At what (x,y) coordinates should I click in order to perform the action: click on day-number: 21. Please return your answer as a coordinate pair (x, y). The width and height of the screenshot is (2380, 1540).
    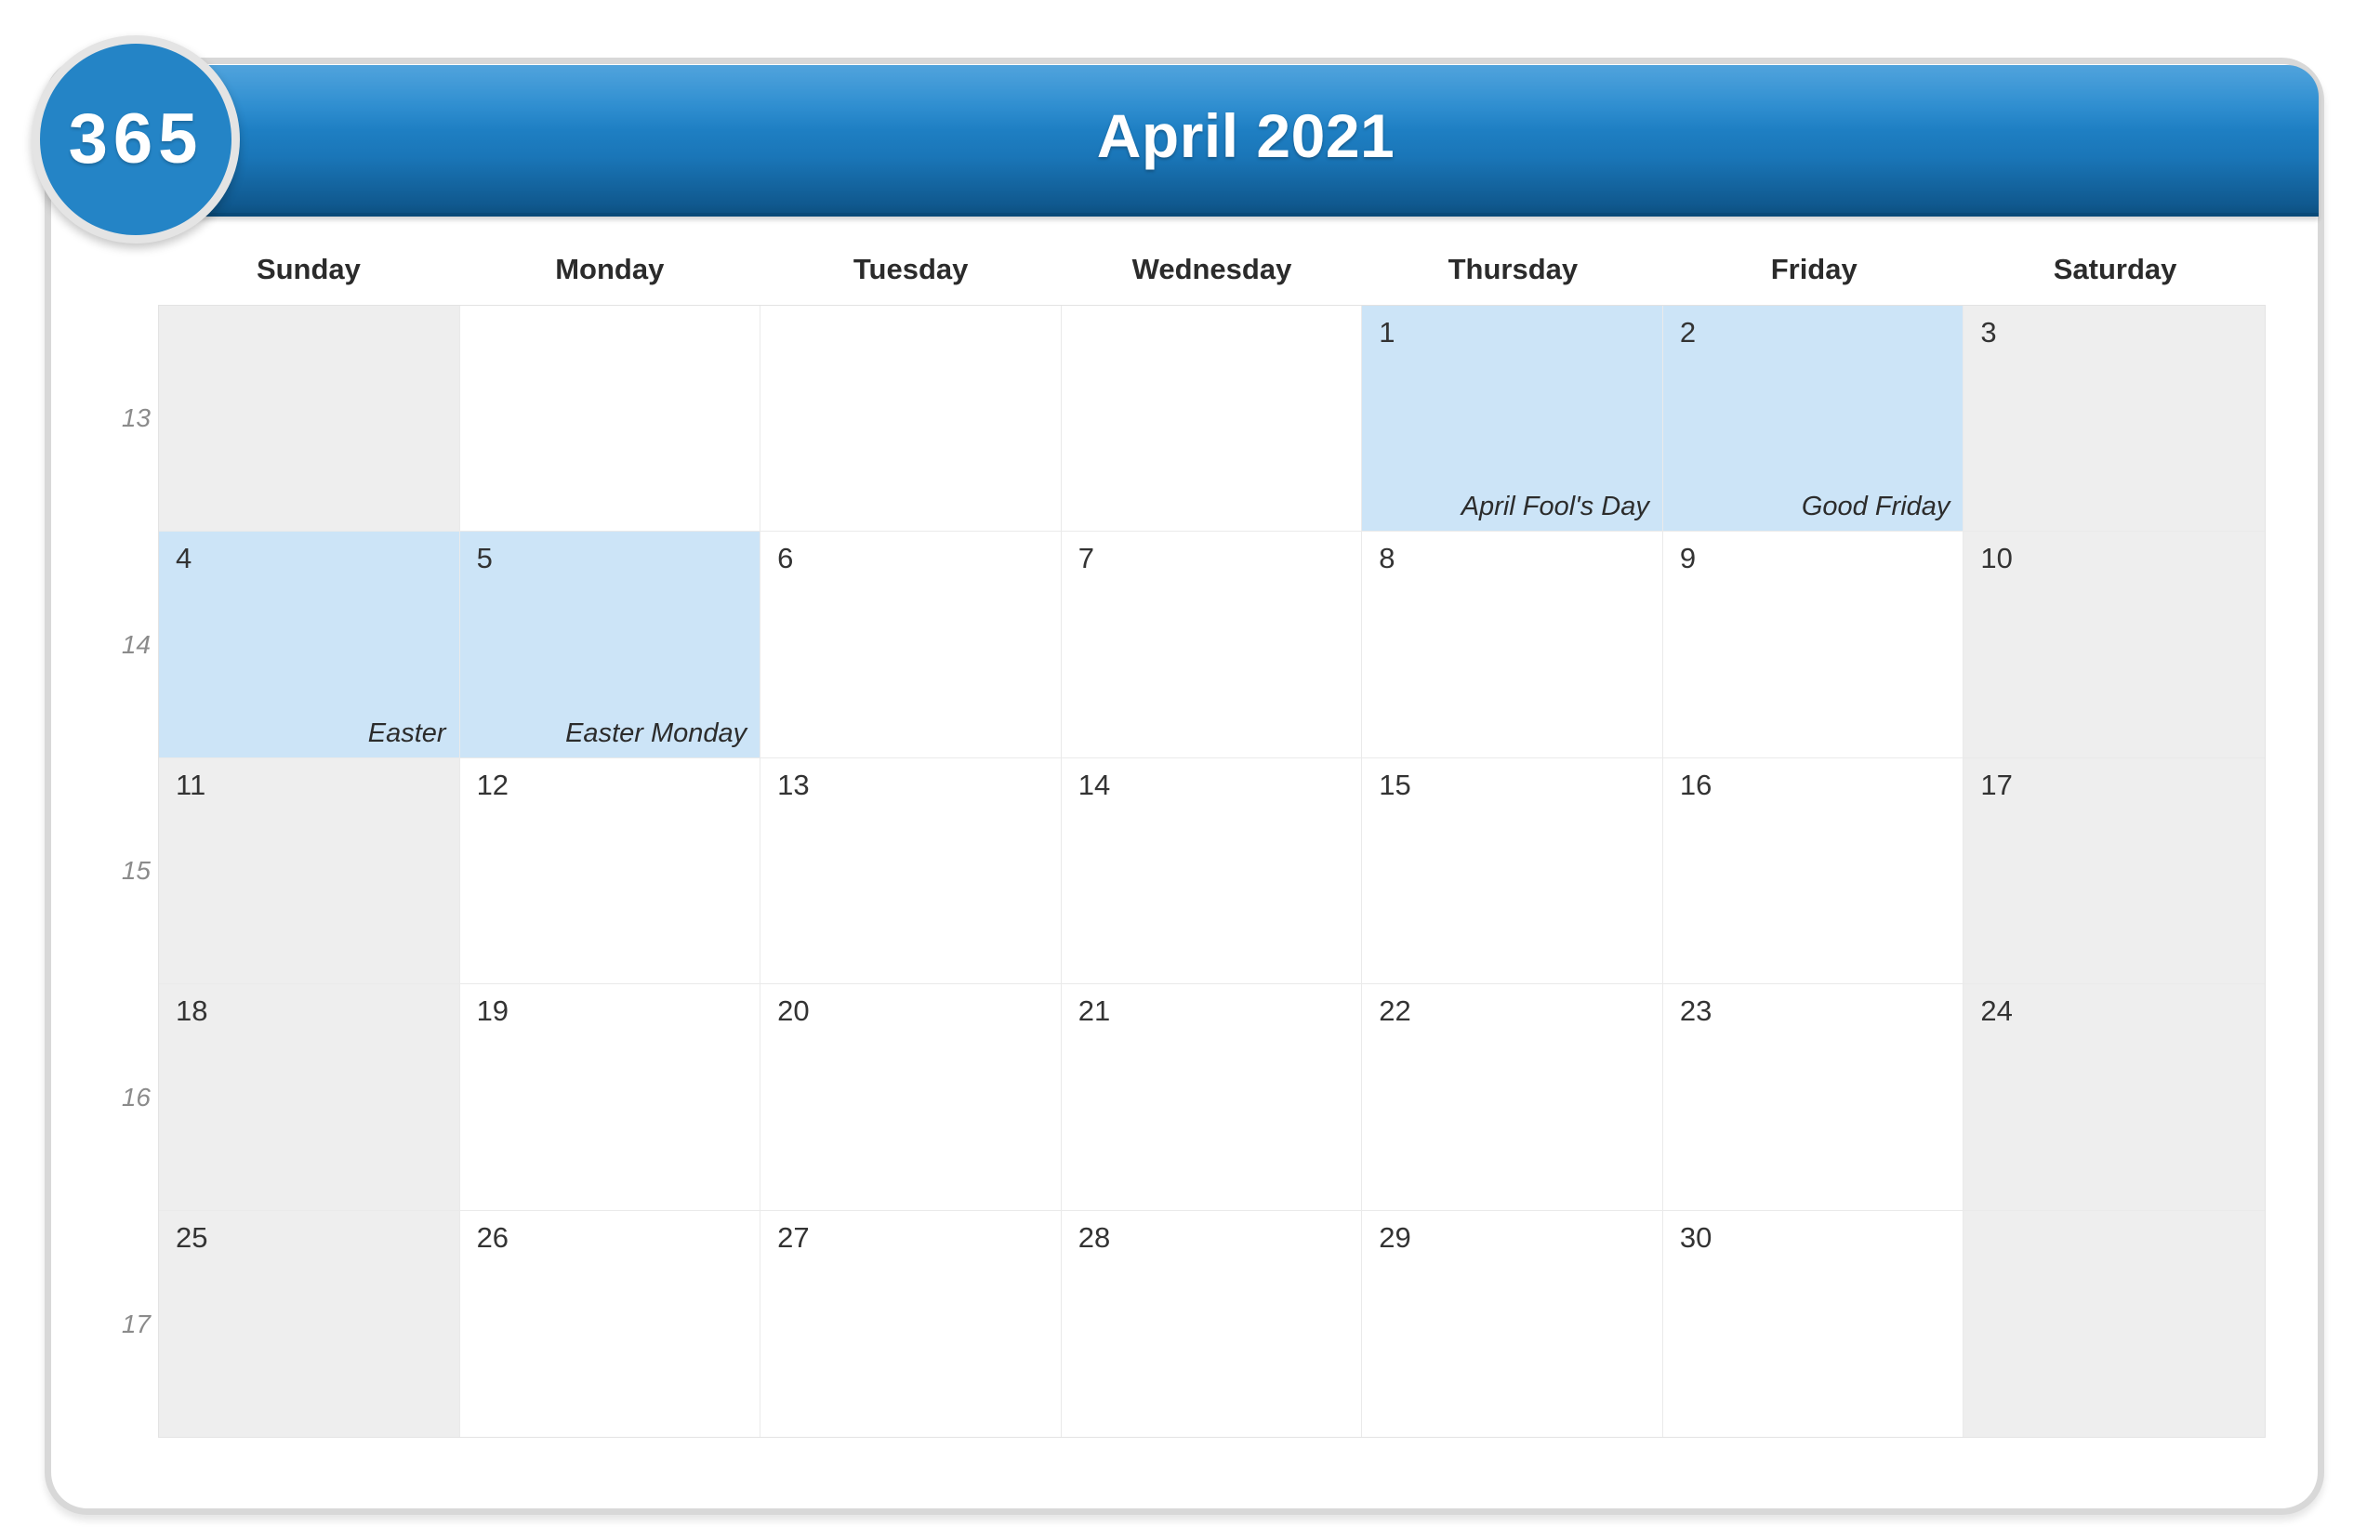
    Looking at the image, I should click on (1094, 1011).